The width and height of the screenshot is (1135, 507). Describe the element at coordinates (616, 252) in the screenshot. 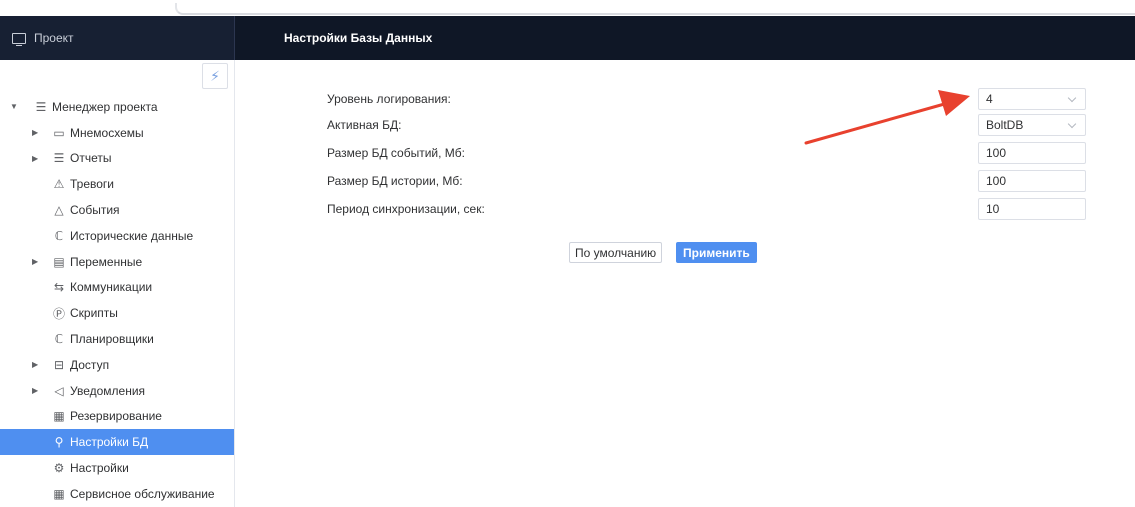

I see `default-button: По умолчанию` at that location.